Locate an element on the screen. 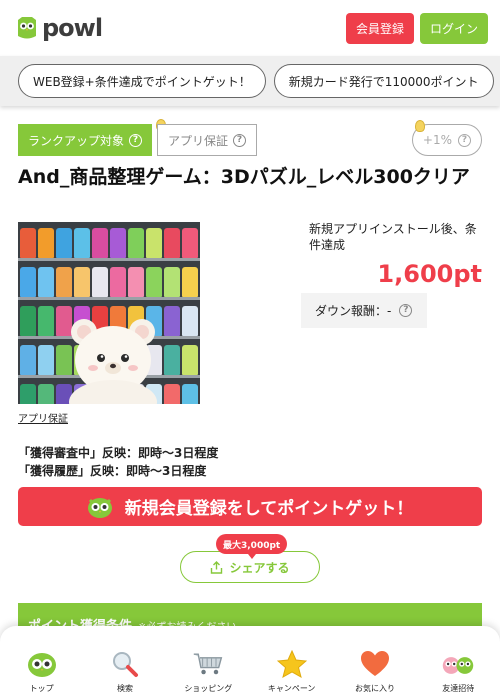 This screenshot has height=700, width=500. campaign-banner-bar: WEB登録+条件達成でポイントゲット！ 新規カード発行で110000ポイント is located at coordinates (250, 81).